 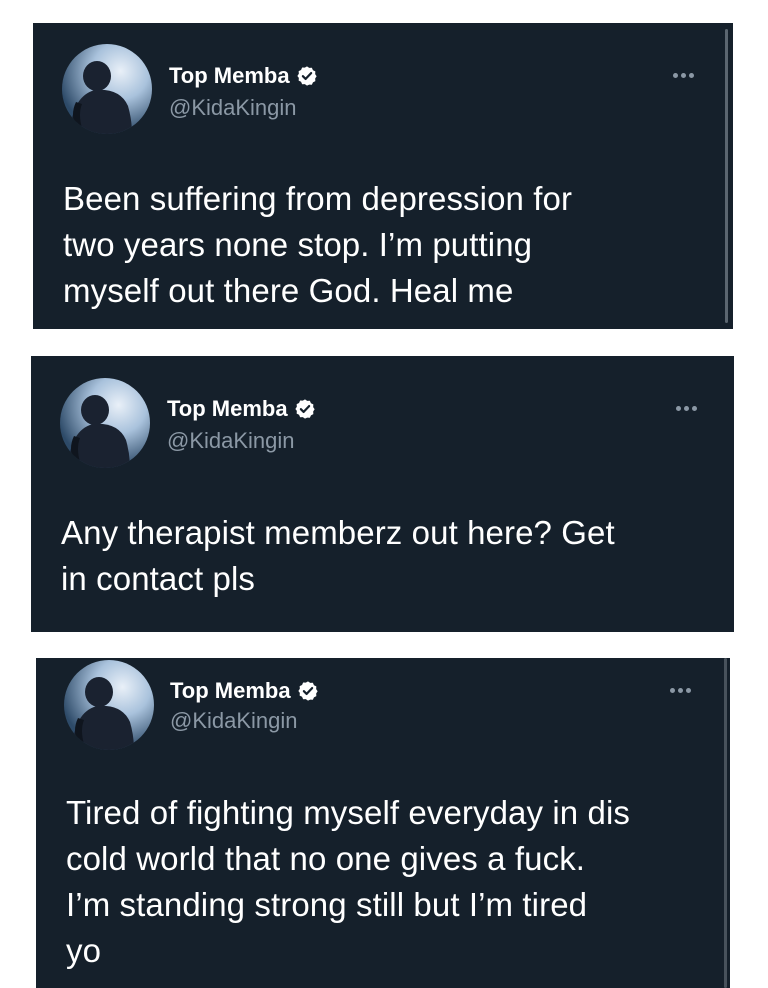 What do you see at coordinates (348, 812) in the screenshot?
I see `tweet-text-line: Tired of fighting myself everyday in dis` at bounding box center [348, 812].